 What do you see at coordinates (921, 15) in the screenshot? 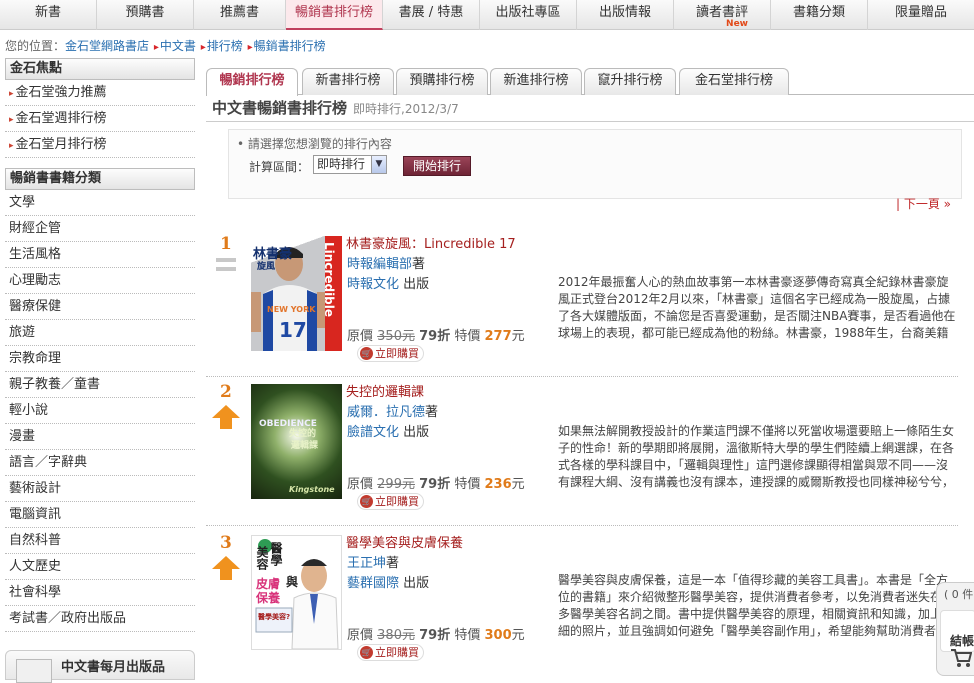
I see `nav-item-gifts: 限量贈品` at bounding box center [921, 15].